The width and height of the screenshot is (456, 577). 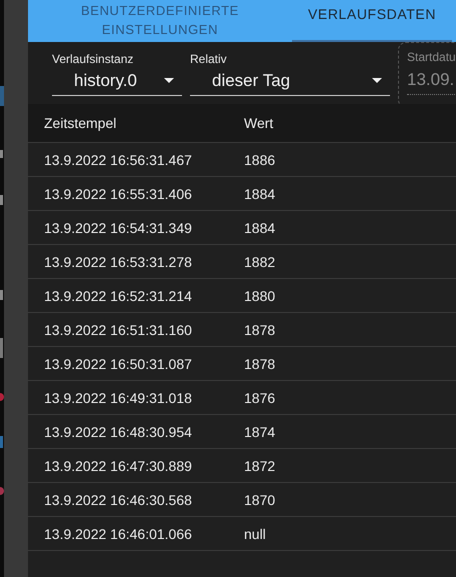 I want to click on table-cell: 1872, so click(x=342, y=465).